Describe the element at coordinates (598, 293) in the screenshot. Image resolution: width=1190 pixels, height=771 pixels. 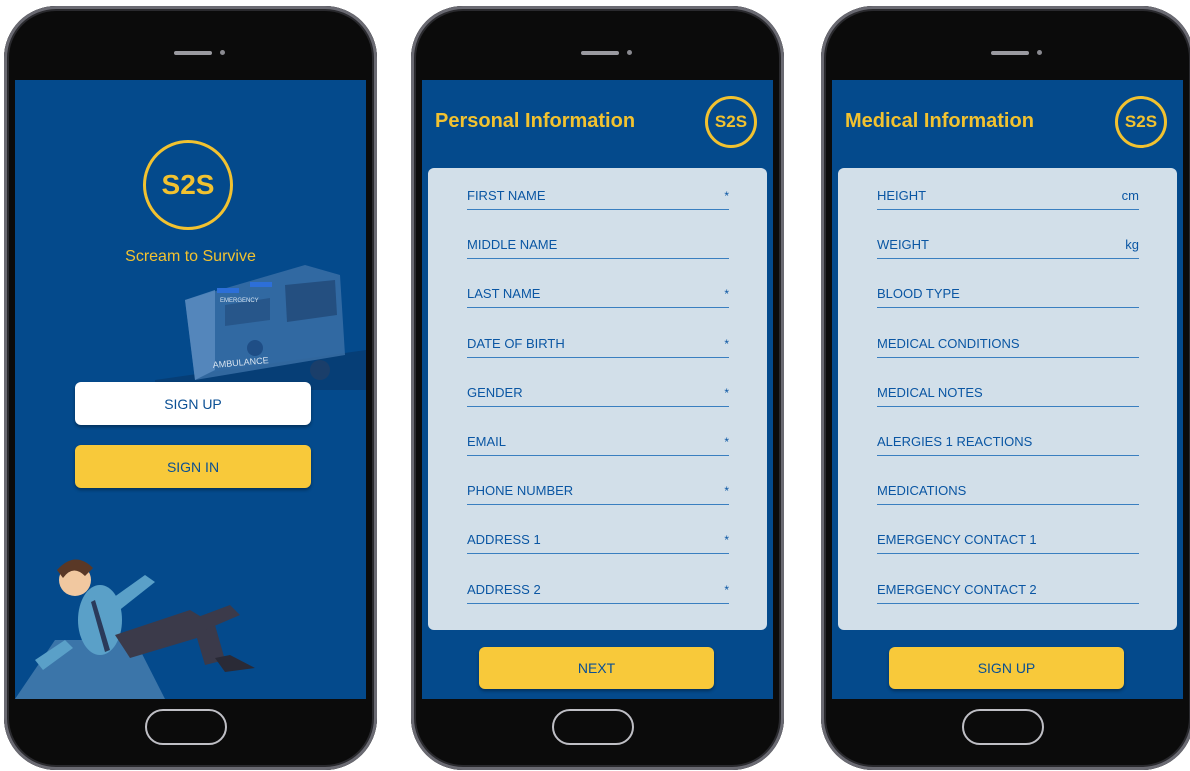
I see `last-name-field: LAST NAME *` at that location.